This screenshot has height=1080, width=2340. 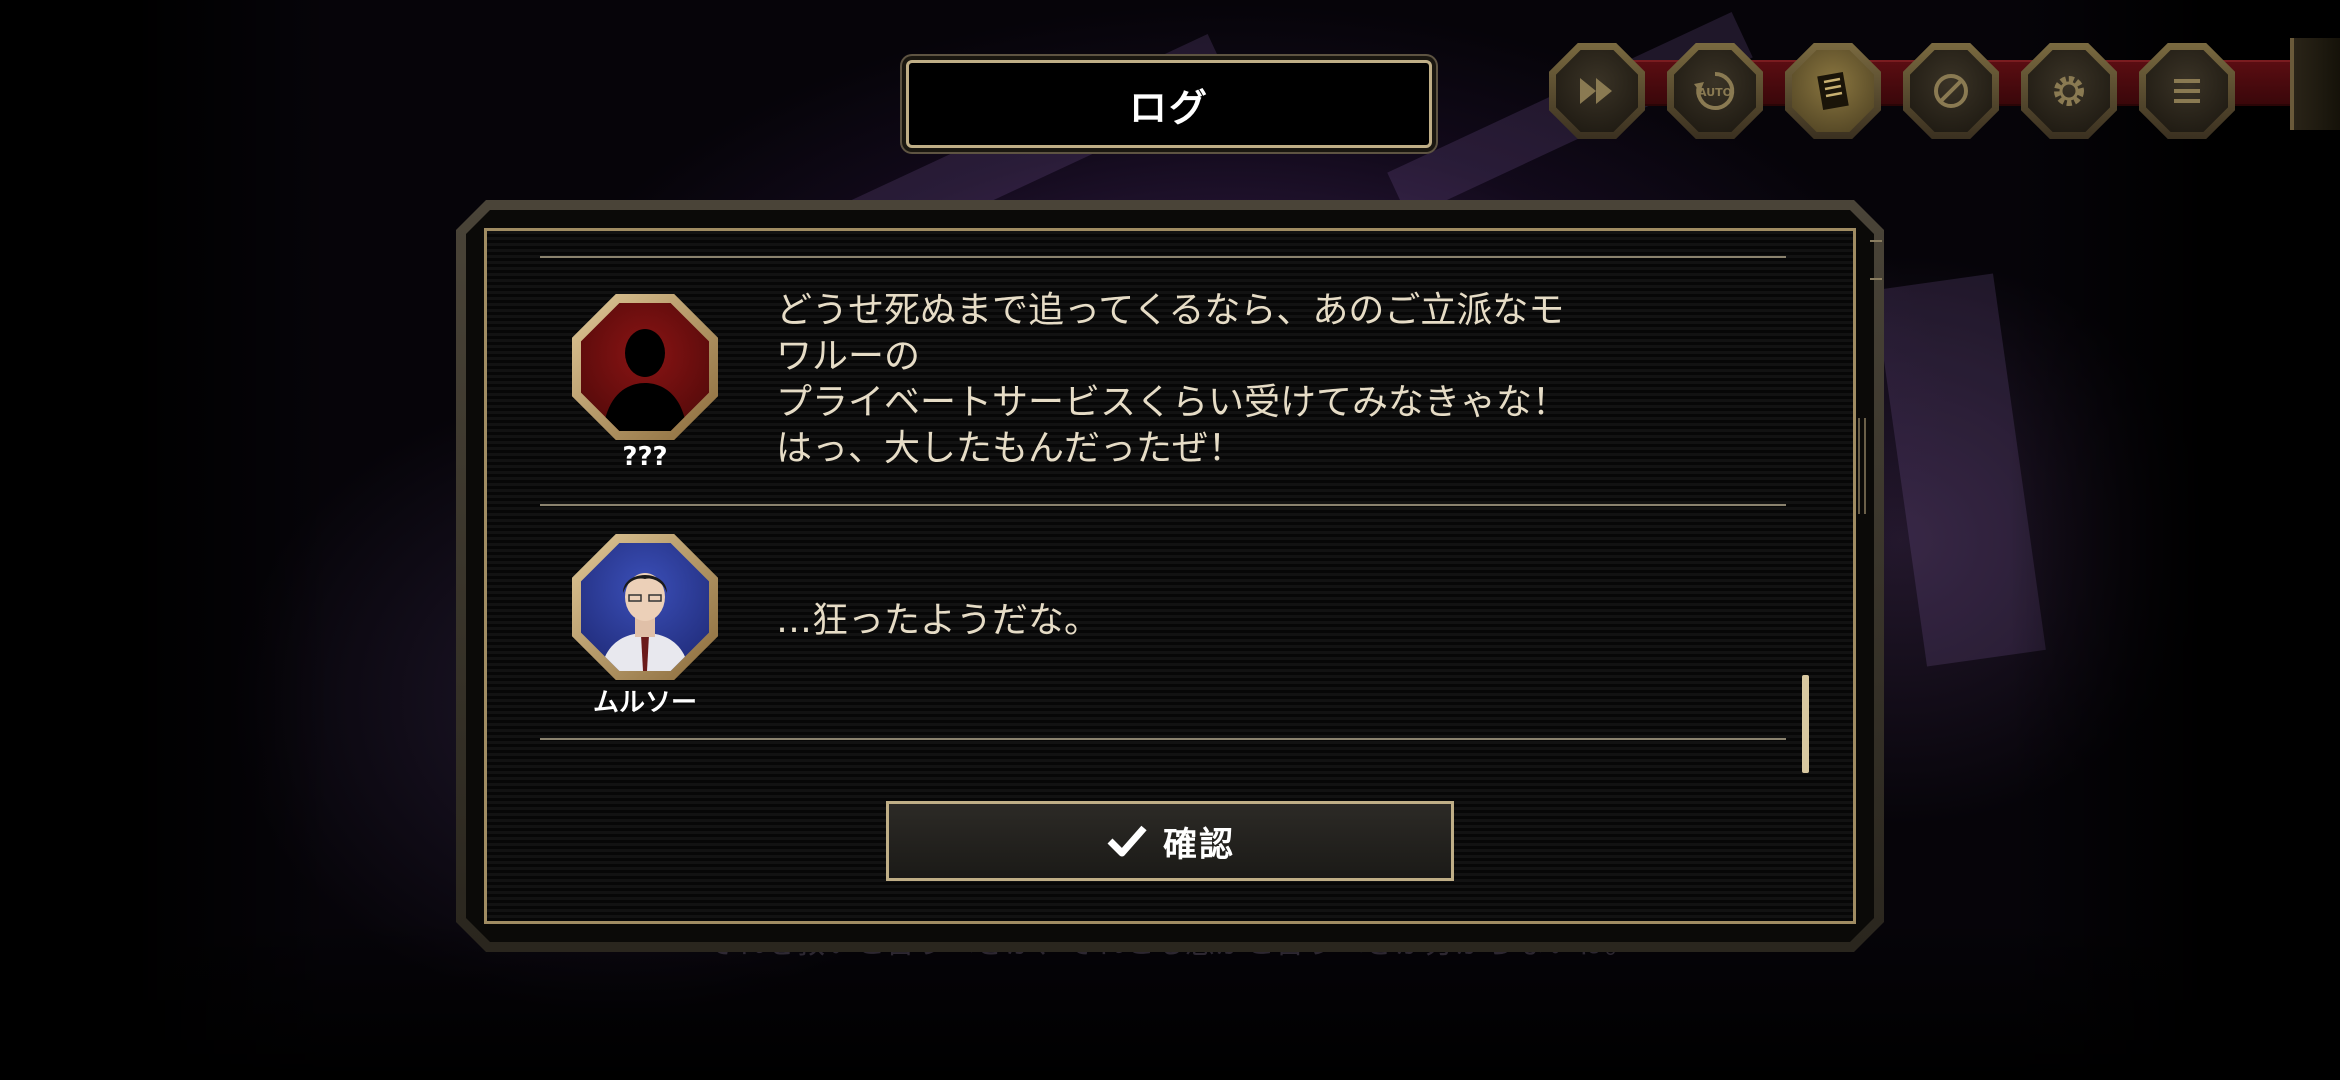 I want to click on log-document-icon, so click(x=1833, y=91).